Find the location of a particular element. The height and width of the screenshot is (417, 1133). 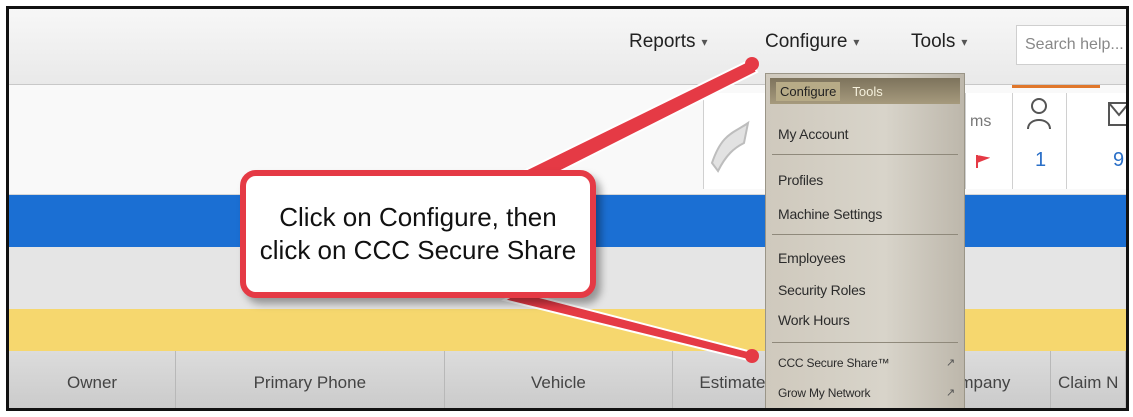

menu-item-machine-settings: Machine Settings is located at coordinates (830, 214).